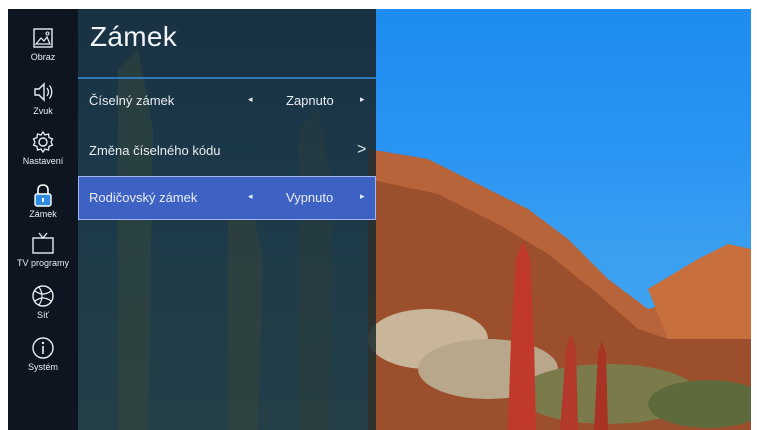 The height and width of the screenshot is (430, 757). I want to click on sidebar-item-sit: Síť, so click(43, 309).